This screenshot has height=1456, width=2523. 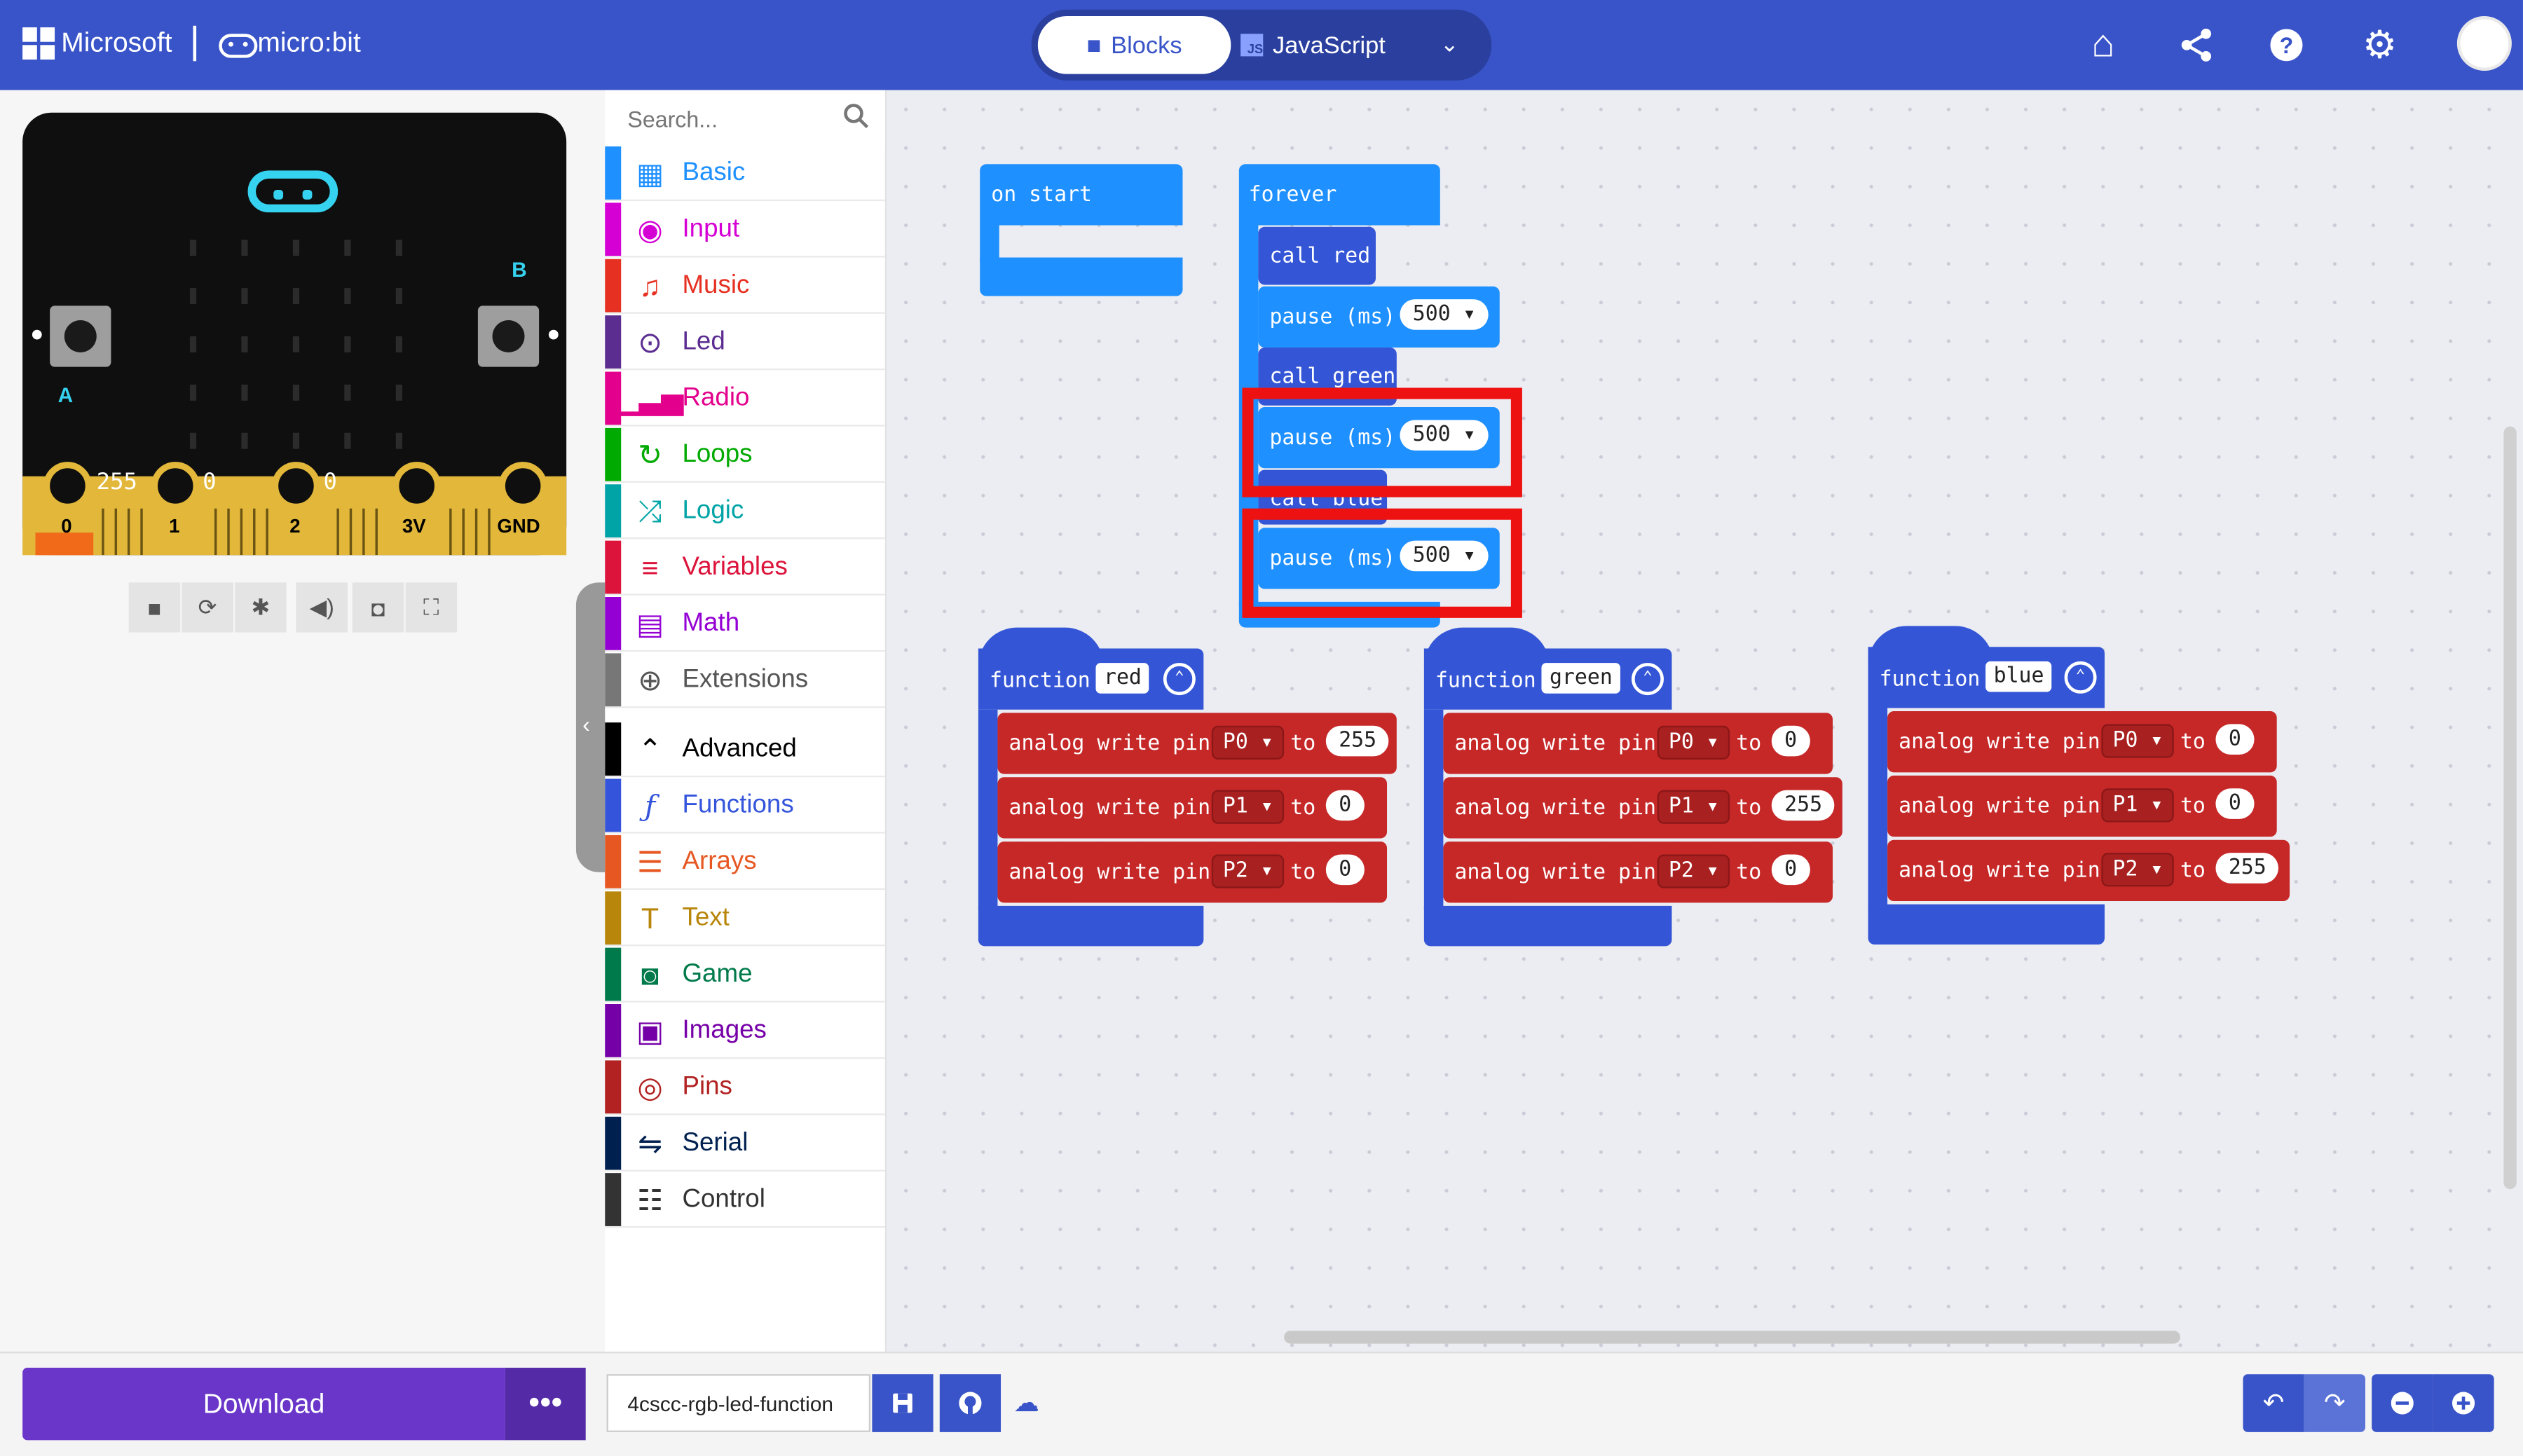 I want to click on category-variables: ≡ Variables, so click(x=745, y=568).